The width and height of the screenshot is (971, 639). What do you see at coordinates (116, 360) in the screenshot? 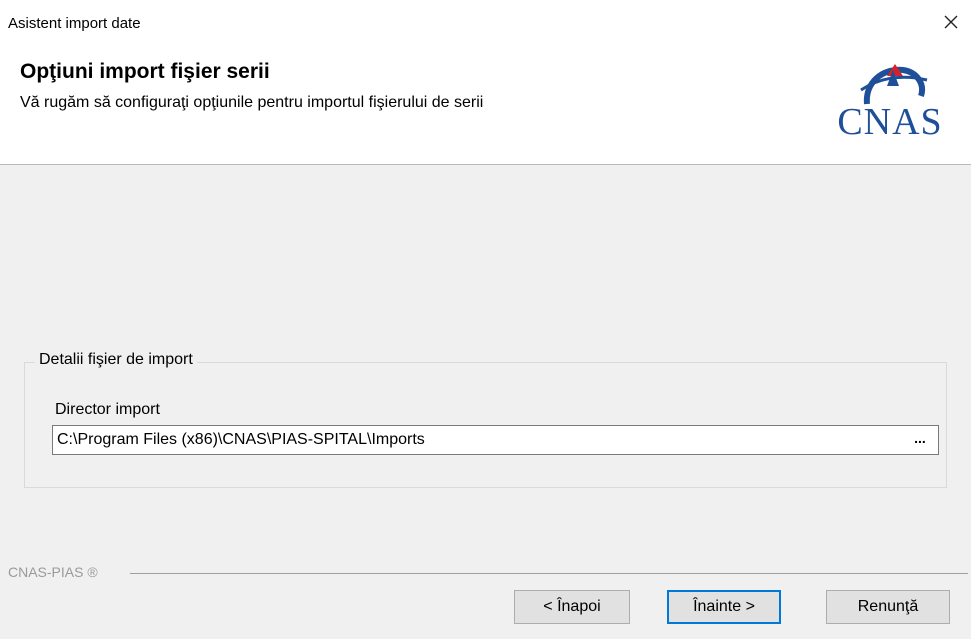
I see `group-legend: Detalii fişier de import` at bounding box center [116, 360].